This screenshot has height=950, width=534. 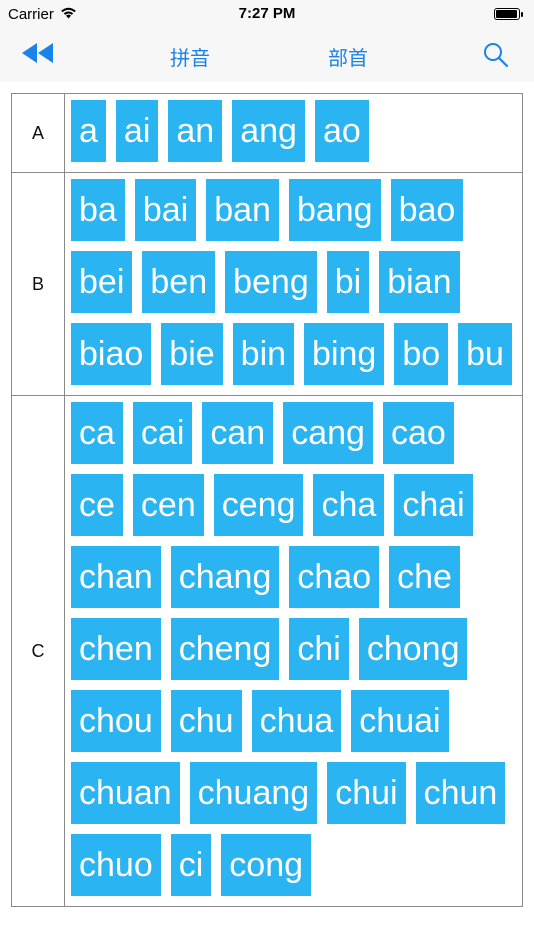 I want to click on syllable-button: chai, so click(x=433, y=505).